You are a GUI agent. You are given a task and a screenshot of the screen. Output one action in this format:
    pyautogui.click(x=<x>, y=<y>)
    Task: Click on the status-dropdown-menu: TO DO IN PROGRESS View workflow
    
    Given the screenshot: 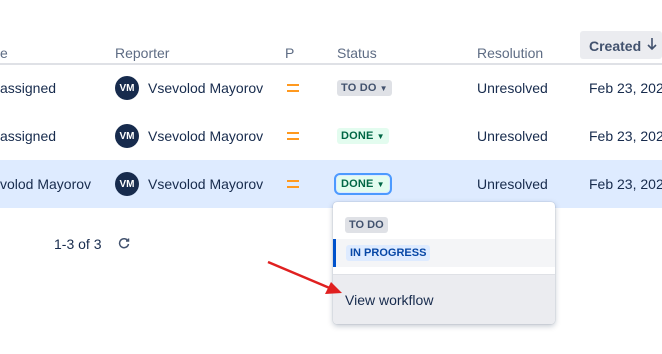 What is the action you would take?
    pyautogui.click(x=444, y=263)
    